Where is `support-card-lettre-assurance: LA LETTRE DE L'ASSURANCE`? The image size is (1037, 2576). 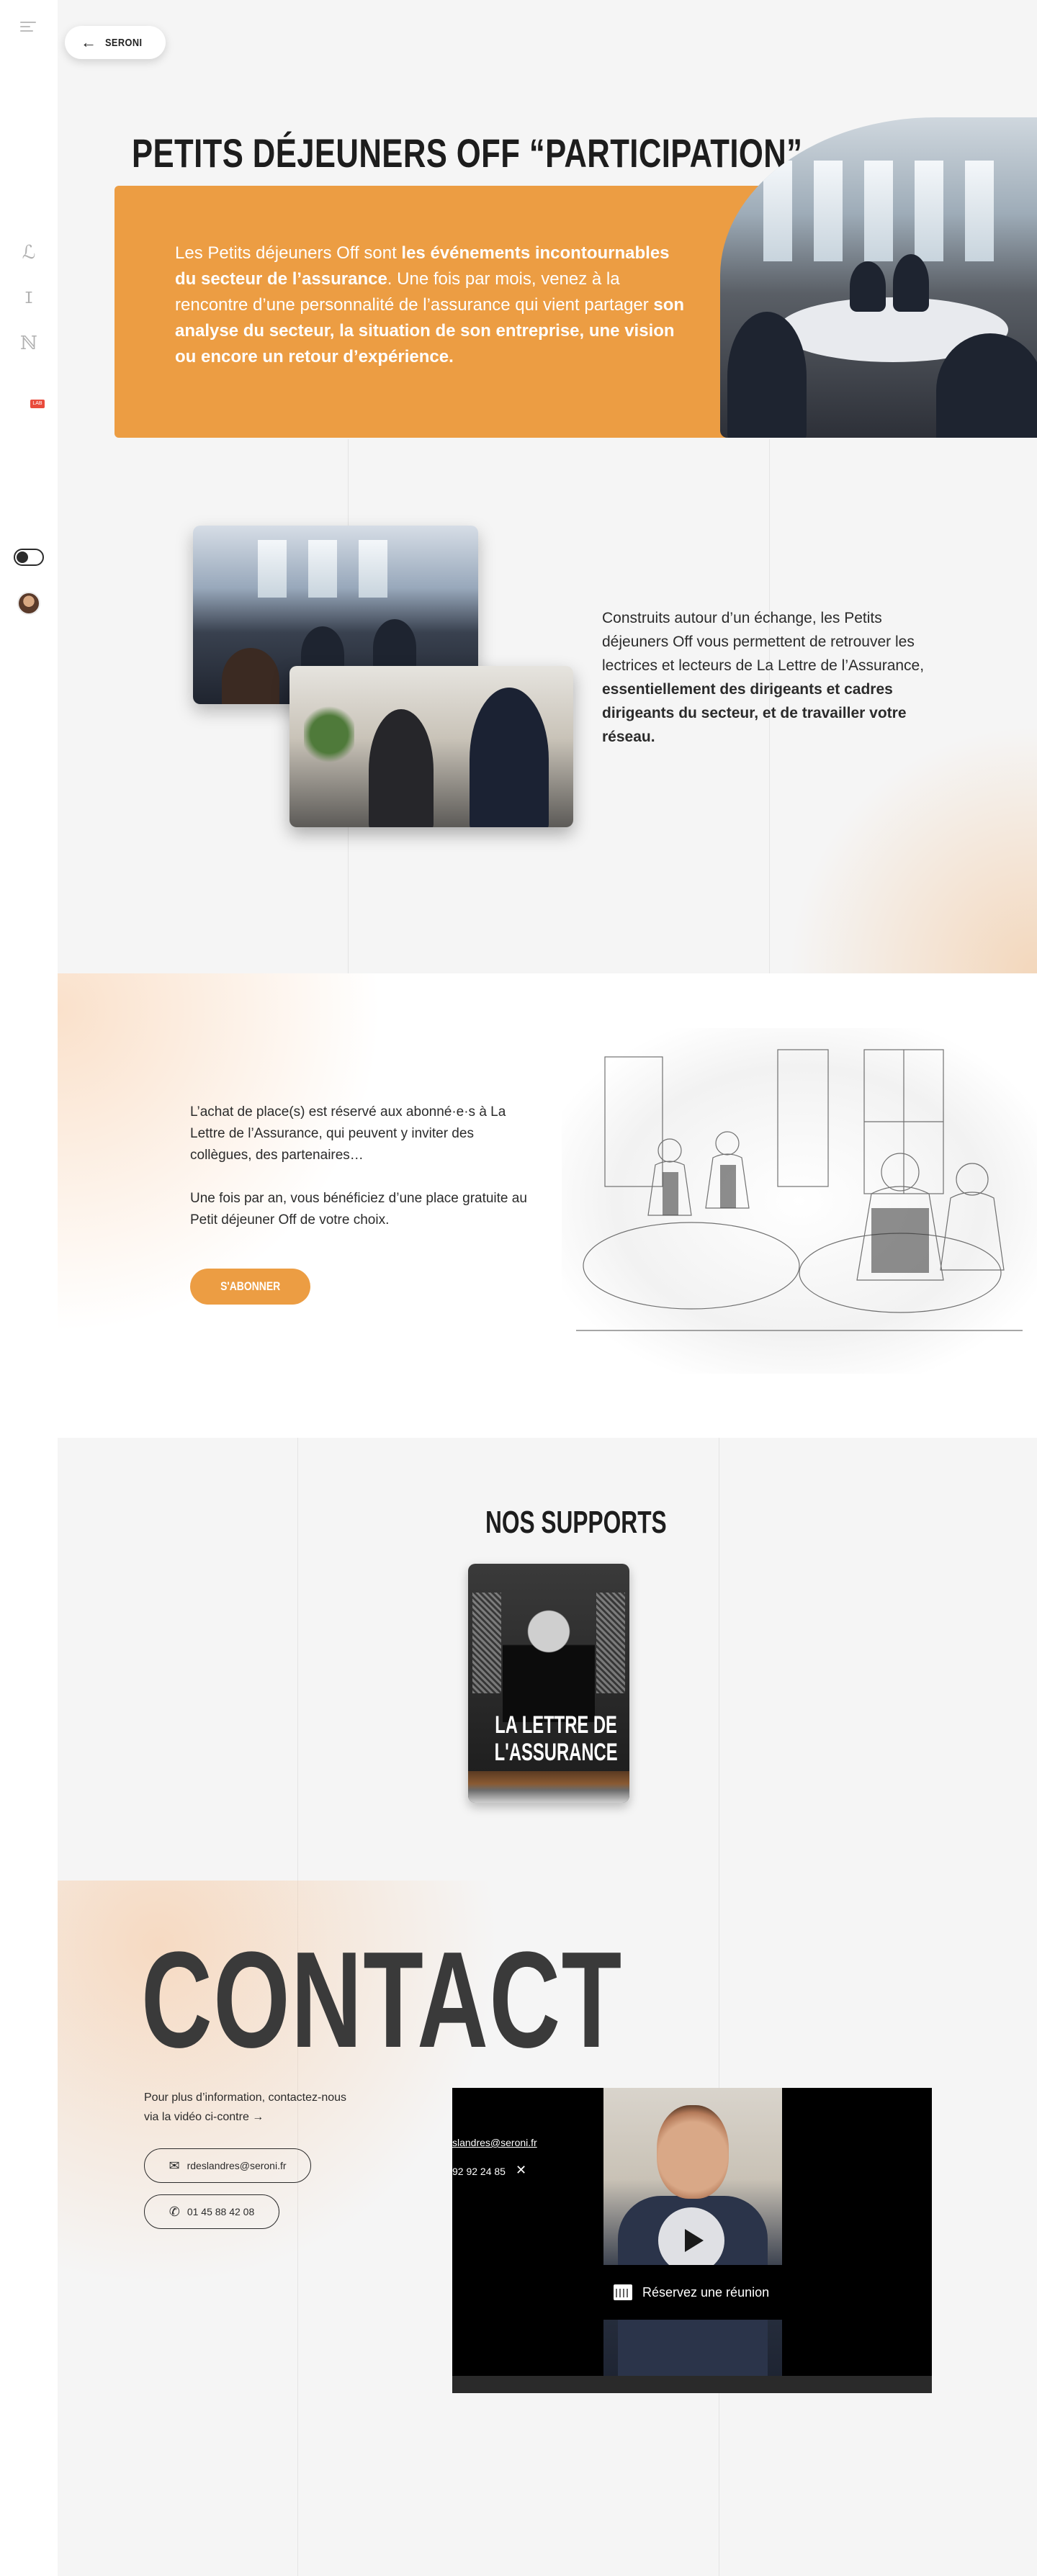 support-card-lettre-assurance: LA LETTRE DE L'ASSURANCE is located at coordinates (548, 1683).